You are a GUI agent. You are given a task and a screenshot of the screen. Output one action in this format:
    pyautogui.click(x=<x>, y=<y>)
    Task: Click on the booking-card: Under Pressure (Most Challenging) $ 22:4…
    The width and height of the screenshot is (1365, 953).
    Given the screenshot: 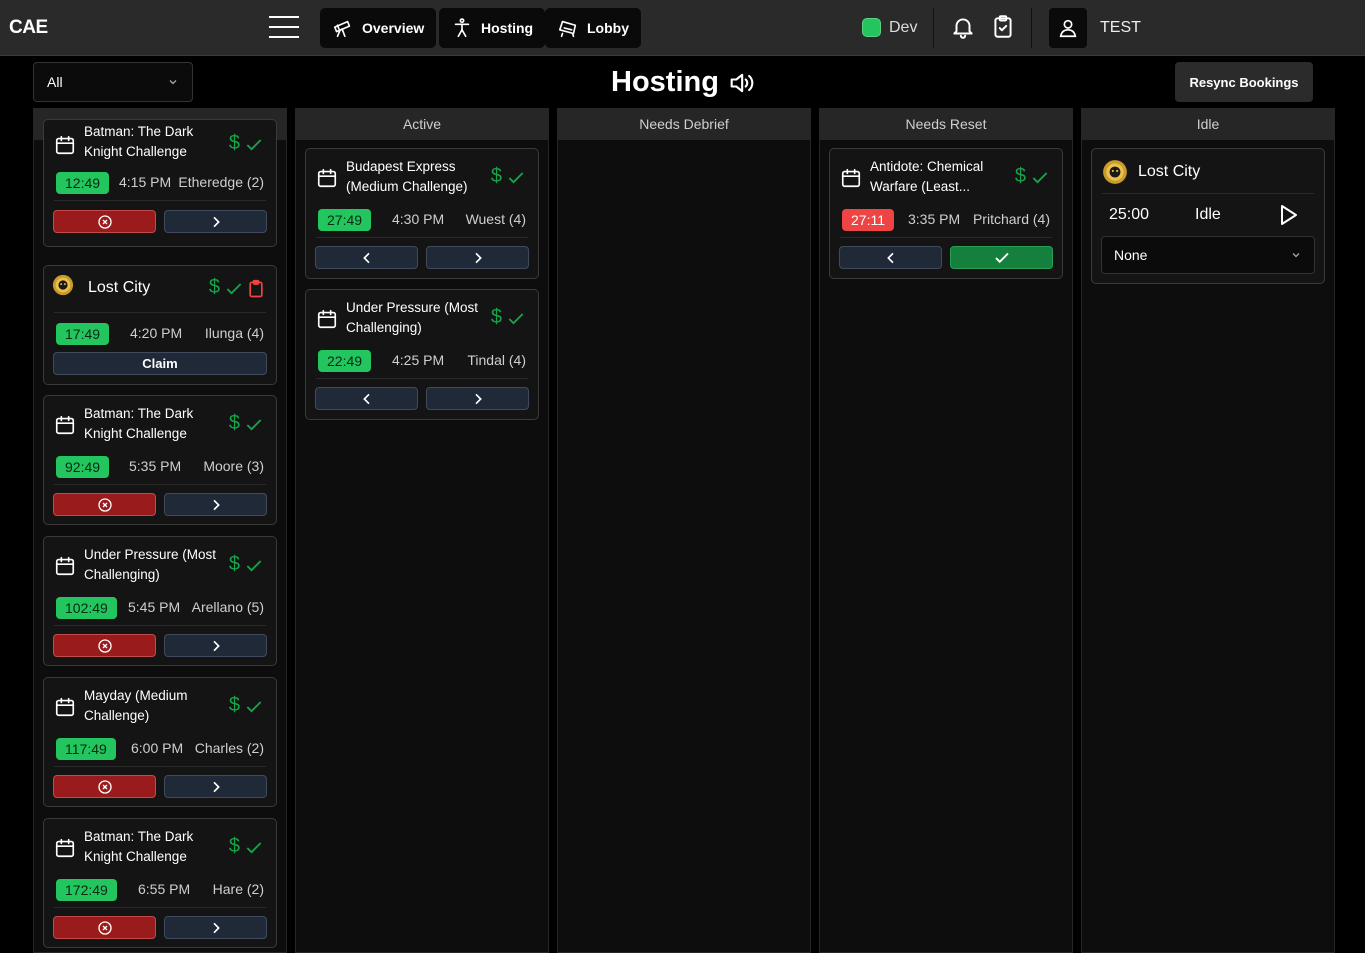 What is the action you would take?
    pyautogui.click(x=422, y=354)
    